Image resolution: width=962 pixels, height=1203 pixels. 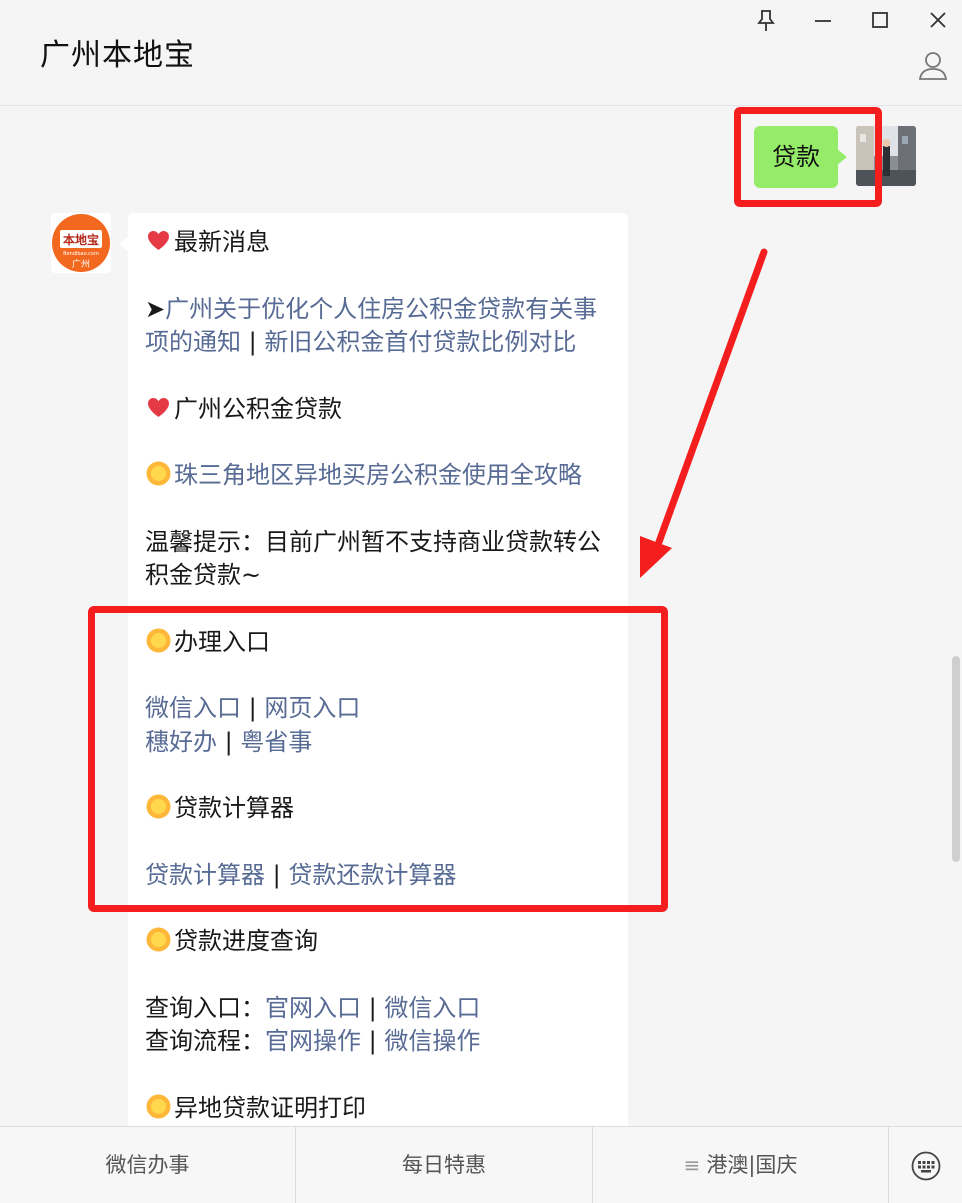 I want to click on annotation-box-query, so click(x=808, y=157).